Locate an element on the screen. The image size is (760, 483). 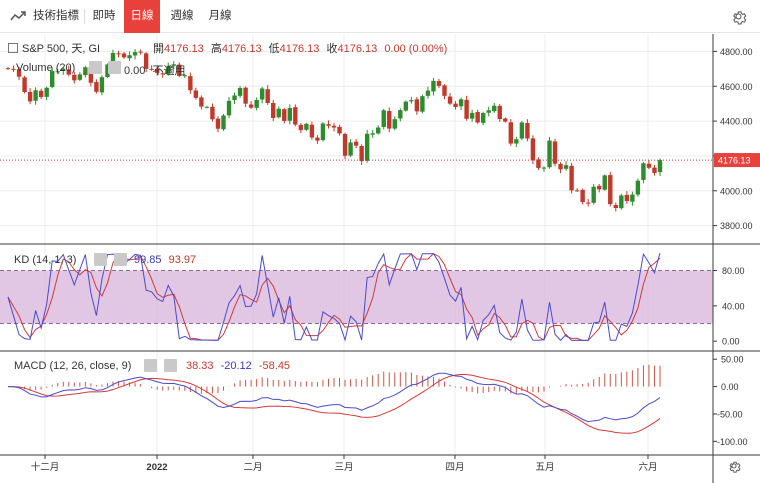
macd-settings-icon is located at coordinates (150, 365).